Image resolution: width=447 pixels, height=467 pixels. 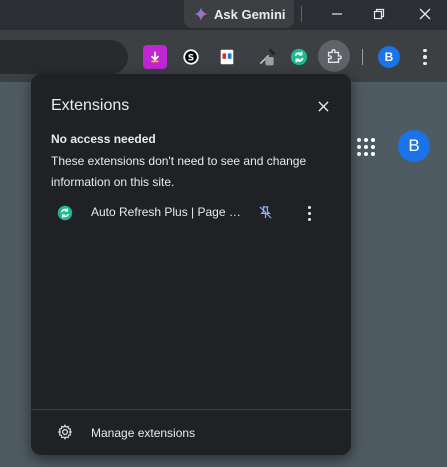 I want to click on extension-more-button, so click(x=309, y=213).